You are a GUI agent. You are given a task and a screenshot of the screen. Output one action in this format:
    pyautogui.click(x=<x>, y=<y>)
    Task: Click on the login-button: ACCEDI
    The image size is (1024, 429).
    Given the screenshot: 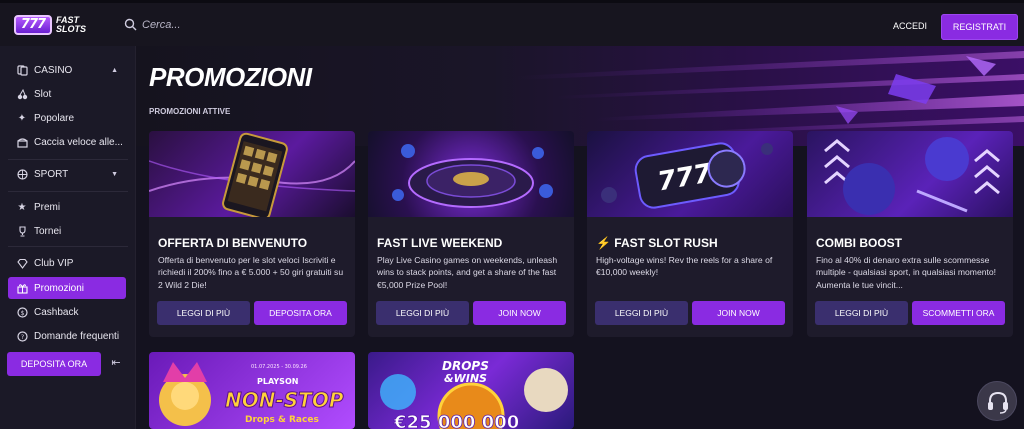 What is the action you would take?
    pyautogui.click(x=910, y=26)
    